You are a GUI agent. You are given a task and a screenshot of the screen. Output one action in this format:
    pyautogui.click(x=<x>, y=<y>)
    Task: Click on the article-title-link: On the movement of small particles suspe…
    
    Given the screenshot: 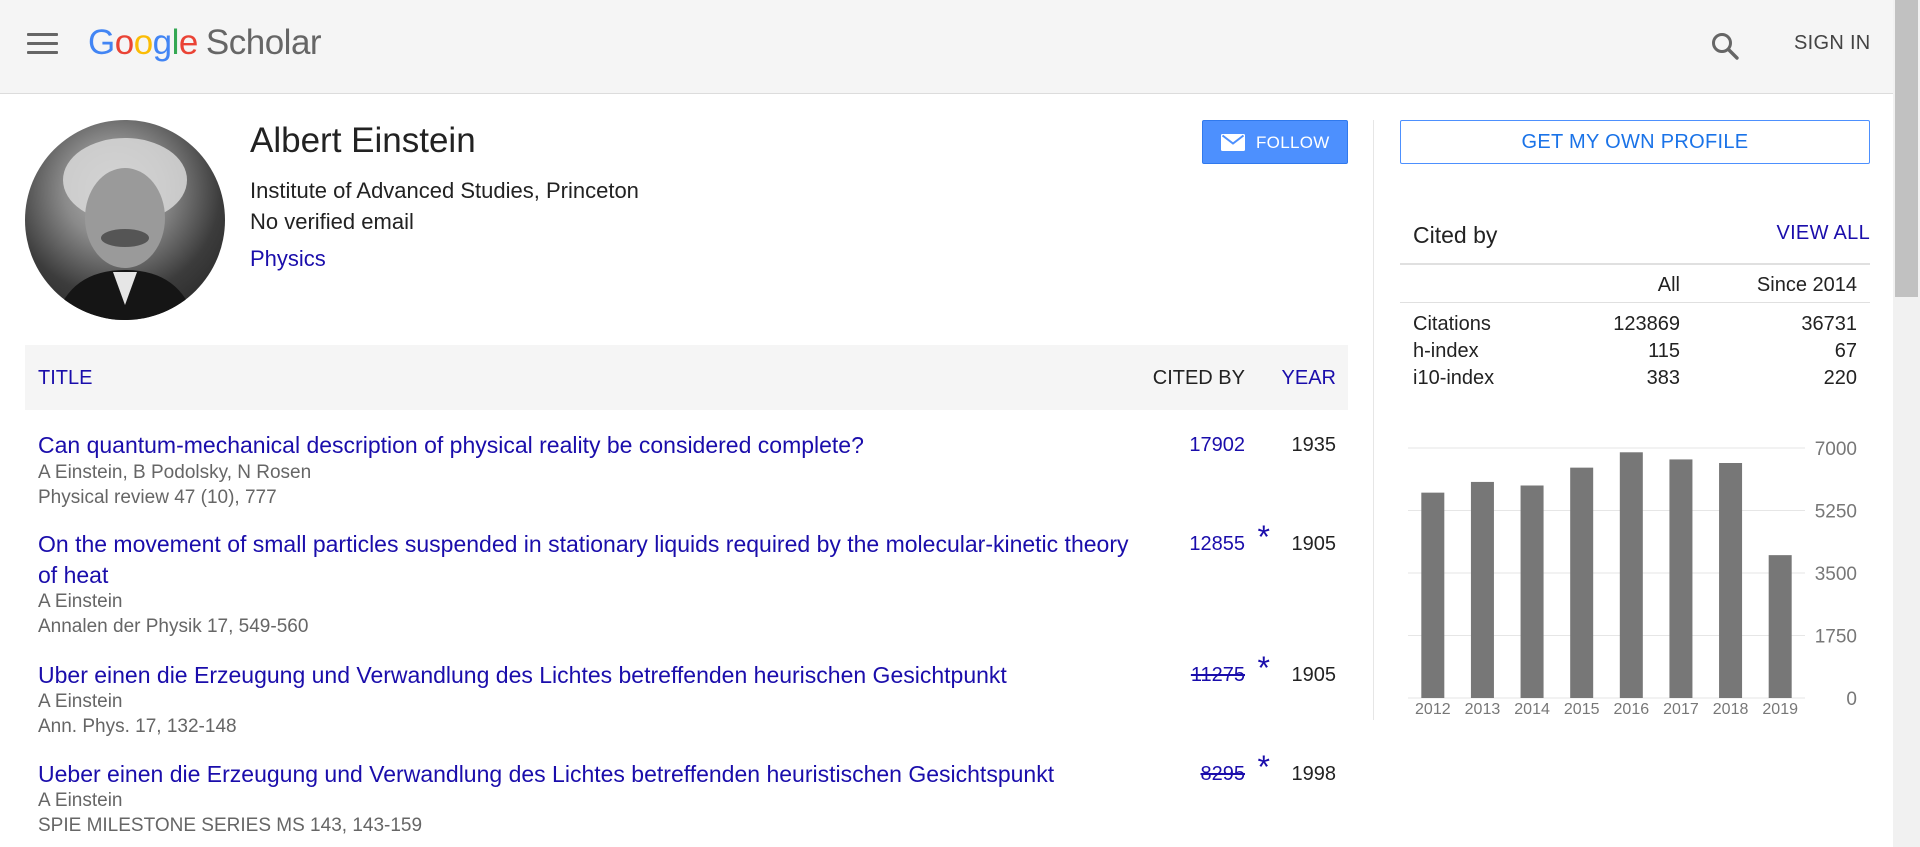 What is the action you would take?
    pyautogui.click(x=593, y=560)
    